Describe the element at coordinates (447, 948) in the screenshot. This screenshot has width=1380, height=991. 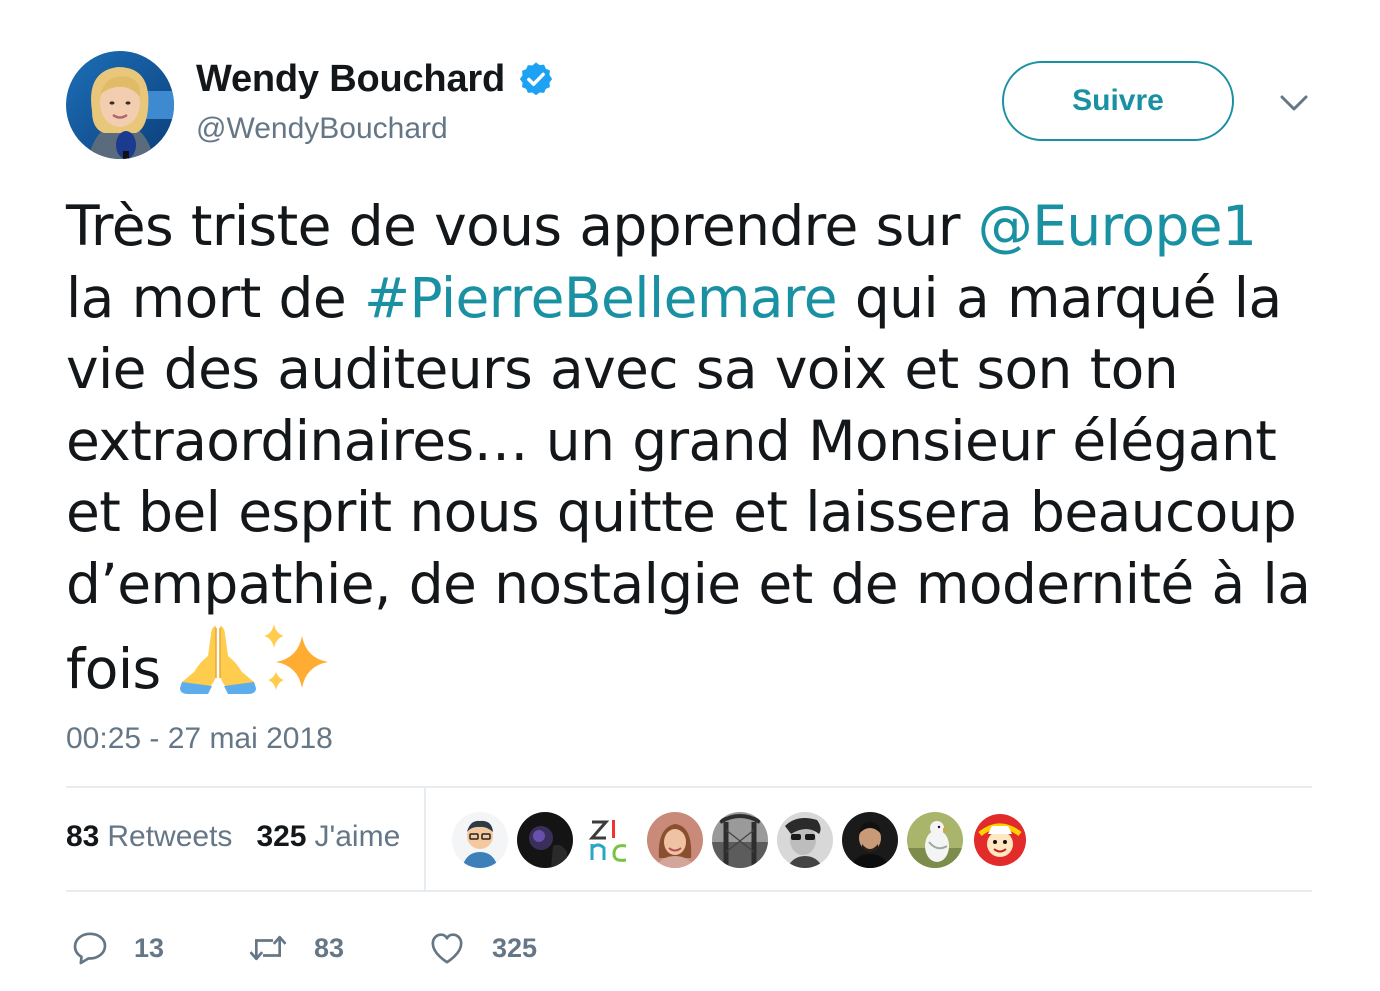
I see `heart-icon` at that location.